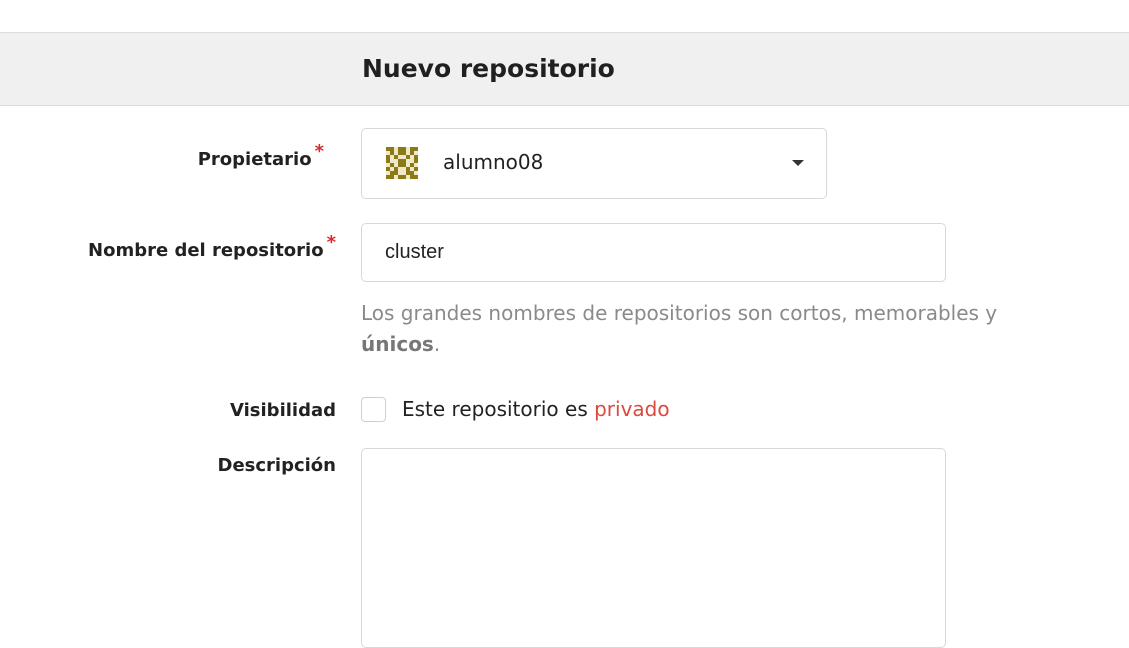 This screenshot has height=648, width=1129. What do you see at coordinates (402, 163) in the screenshot?
I see `identicon-avatar-icon` at bounding box center [402, 163].